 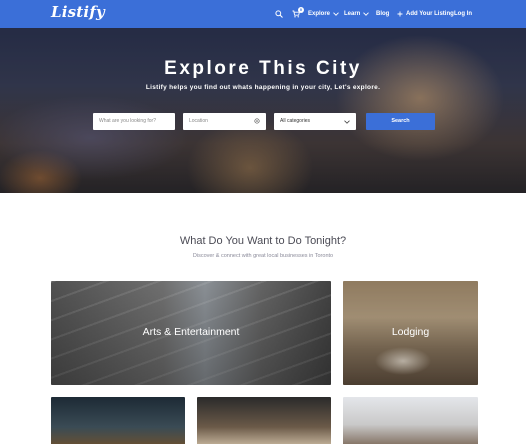 What do you see at coordinates (224, 121) in the screenshot?
I see `location-input: Location` at bounding box center [224, 121].